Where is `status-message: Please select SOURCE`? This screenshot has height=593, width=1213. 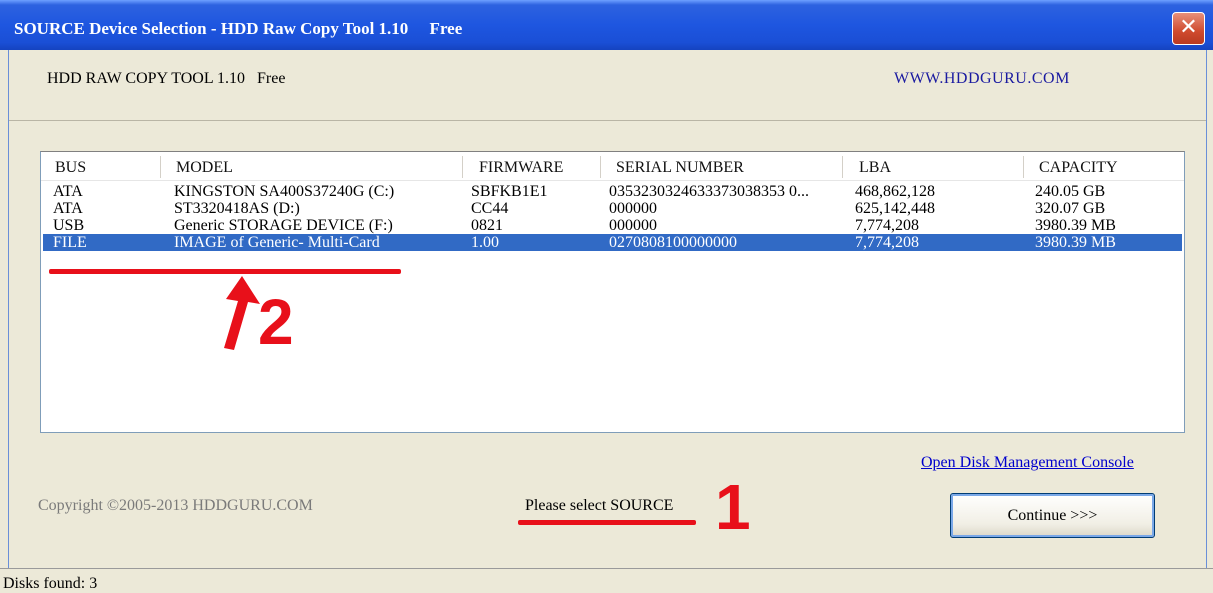 status-message: Please select SOURCE is located at coordinates (599, 505).